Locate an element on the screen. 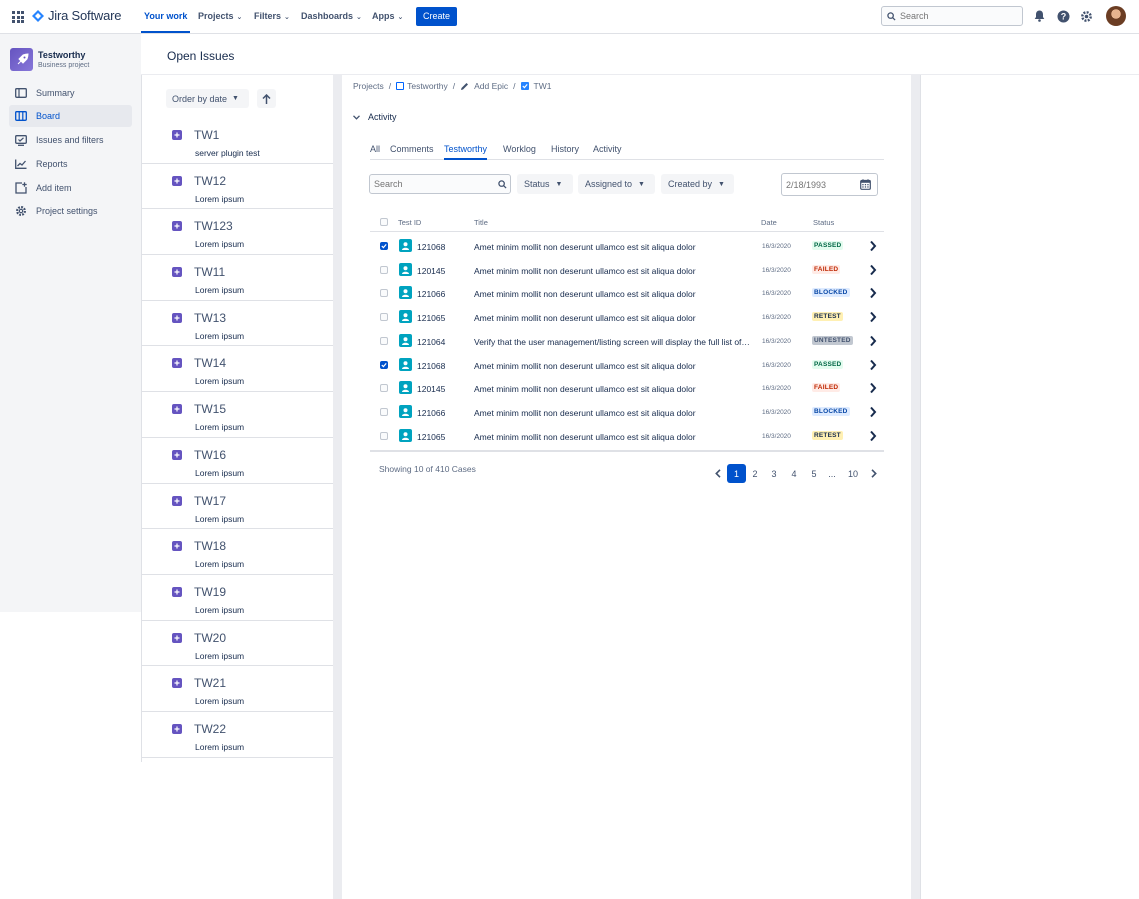 The image size is (1139, 899). settings-button is located at coordinates (1086, 16).